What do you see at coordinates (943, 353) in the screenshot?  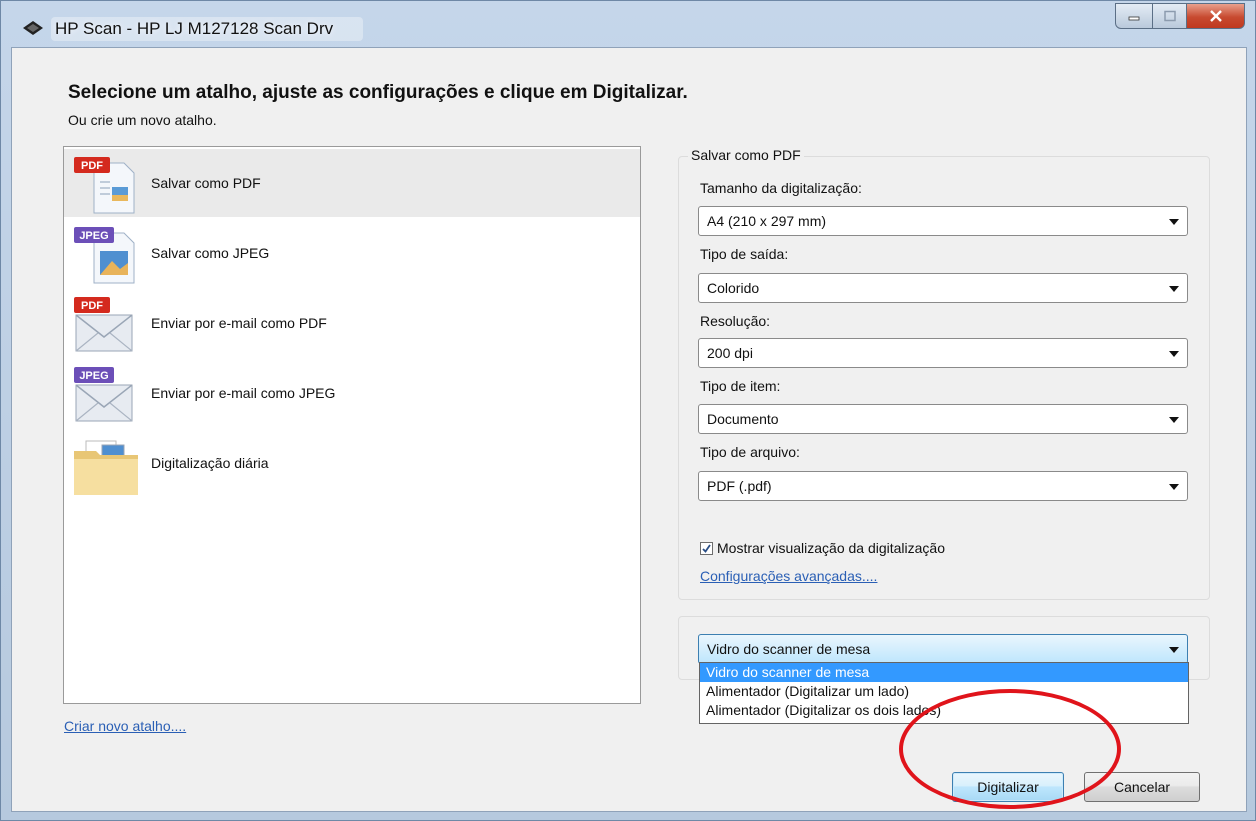 I see `resolution-select: 200 dpi` at bounding box center [943, 353].